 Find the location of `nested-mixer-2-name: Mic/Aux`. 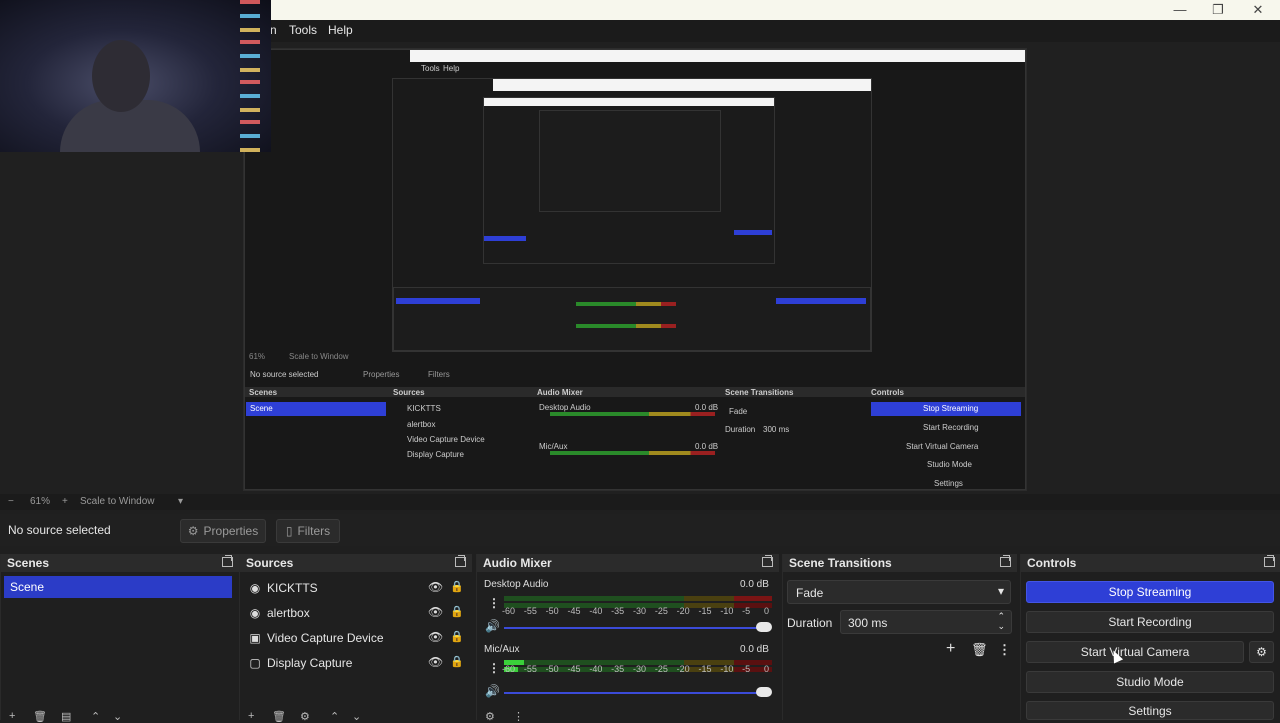

nested-mixer-2-name: Mic/Aux is located at coordinates (553, 446).